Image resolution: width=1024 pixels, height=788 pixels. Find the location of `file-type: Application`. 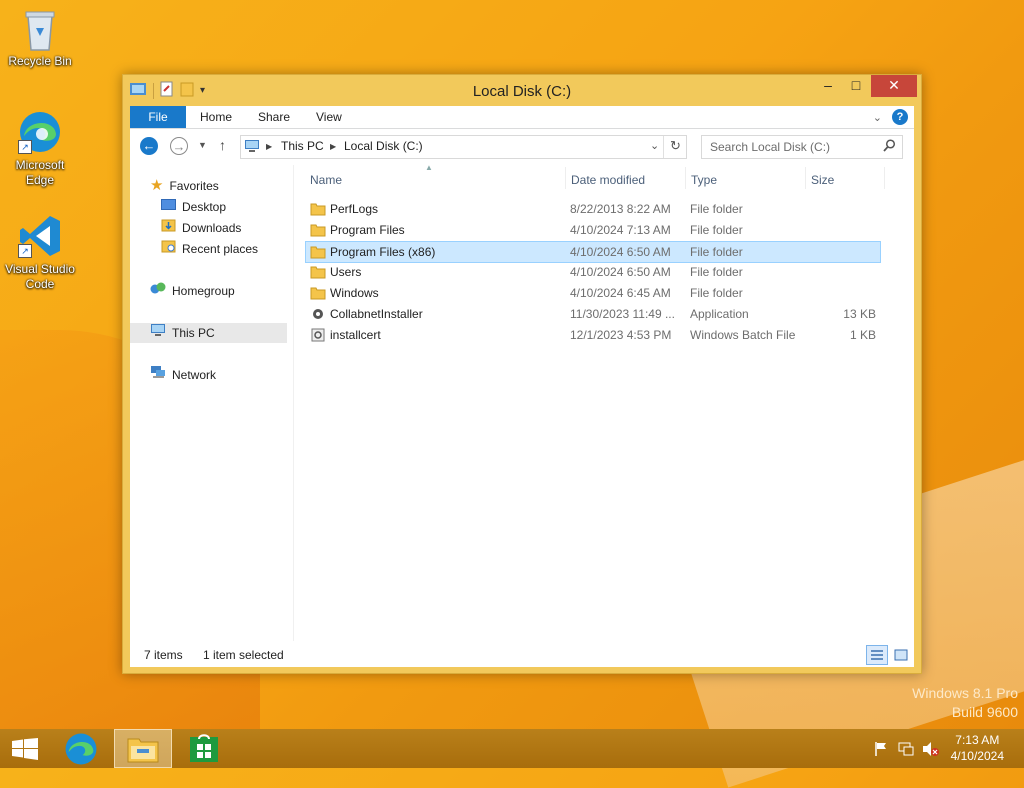

file-type: Application is located at coordinates (719, 314).